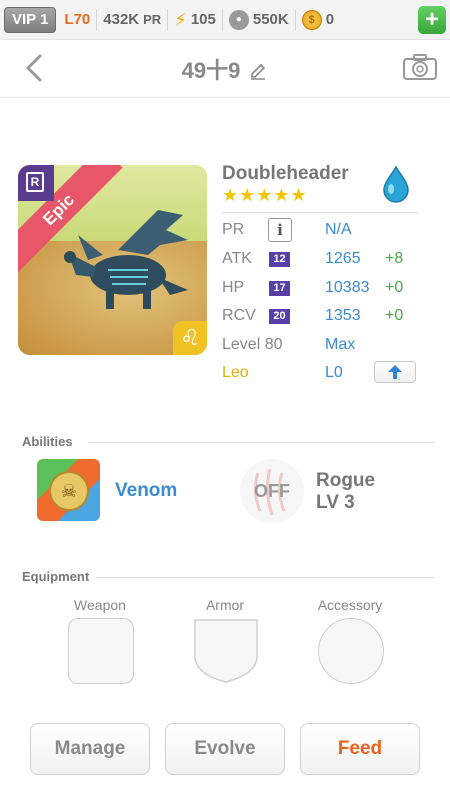 The height and width of the screenshot is (800, 450). Describe the element at coordinates (322, 260) in the screenshot. I see `stat-row-atk: ATK 12 1265 +8` at that location.